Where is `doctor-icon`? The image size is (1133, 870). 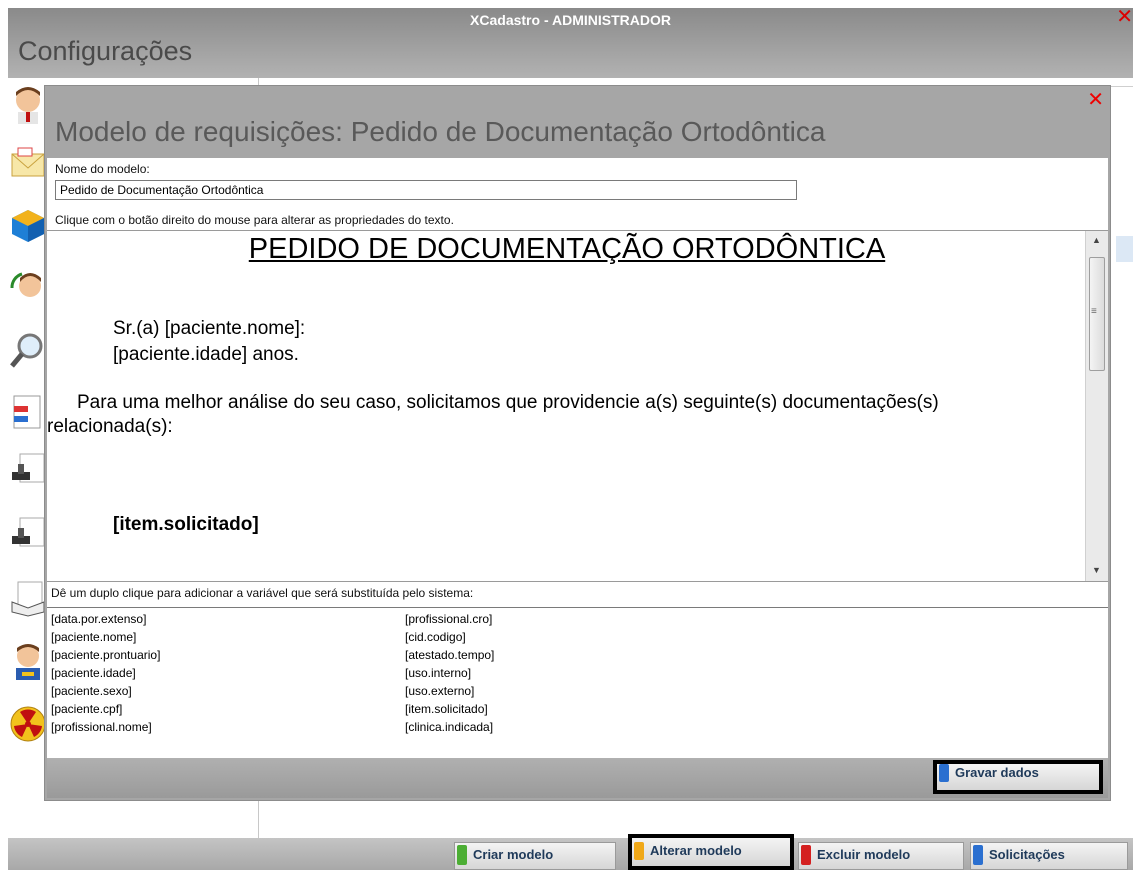
doctor-icon is located at coordinates (28, 662).